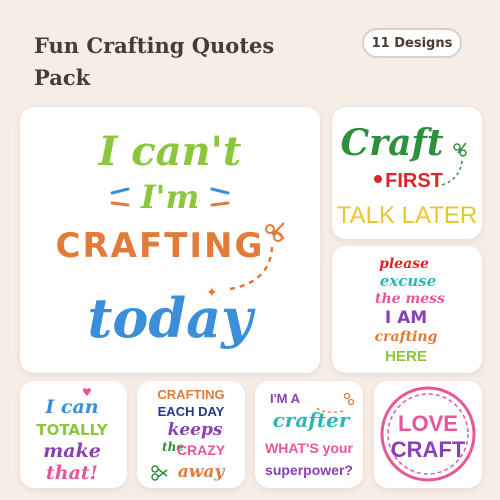 This screenshot has width=500, height=500. Describe the element at coordinates (312, 420) in the screenshot. I see `design-text: crafter` at that location.